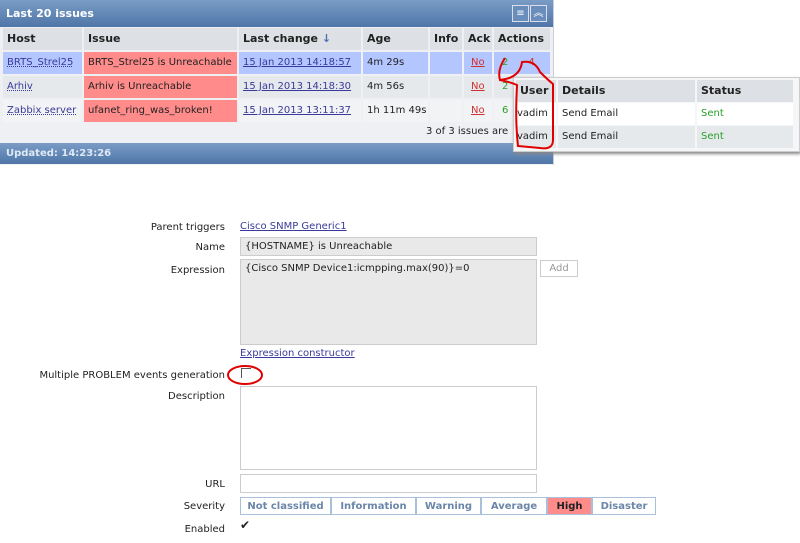 The height and width of the screenshot is (543, 800). What do you see at coordinates (624, 506) in the screenshot?
I see `severity-disaster: Disaster` at bounding box center [624, 506].